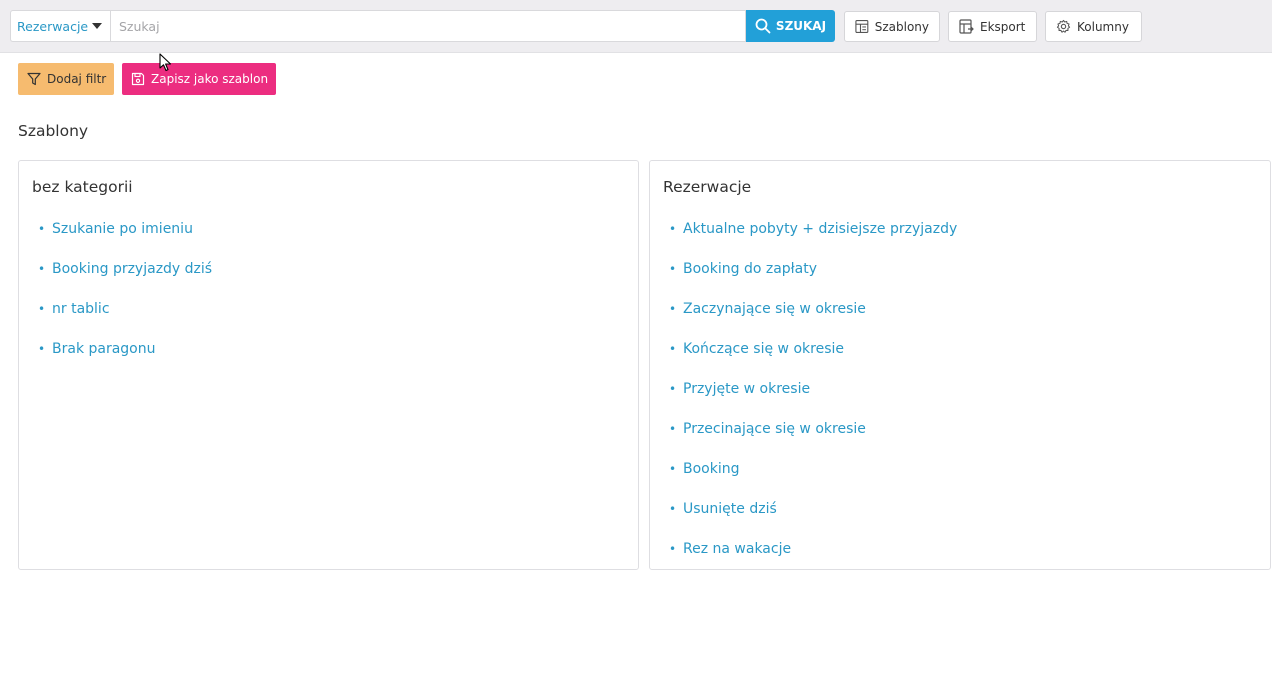 Image resolution: width=1272 pixels, height=694 pixels. I want to click on save-icon, so click(138, 79).